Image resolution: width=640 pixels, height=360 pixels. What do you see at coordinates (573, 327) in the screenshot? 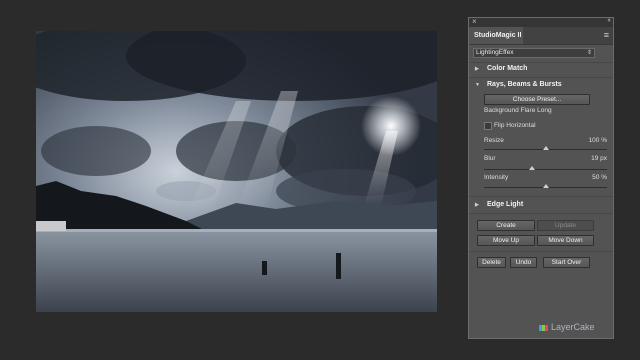
I see `layercake-logo-text: LayerCake` at bounding box center [573, 327].